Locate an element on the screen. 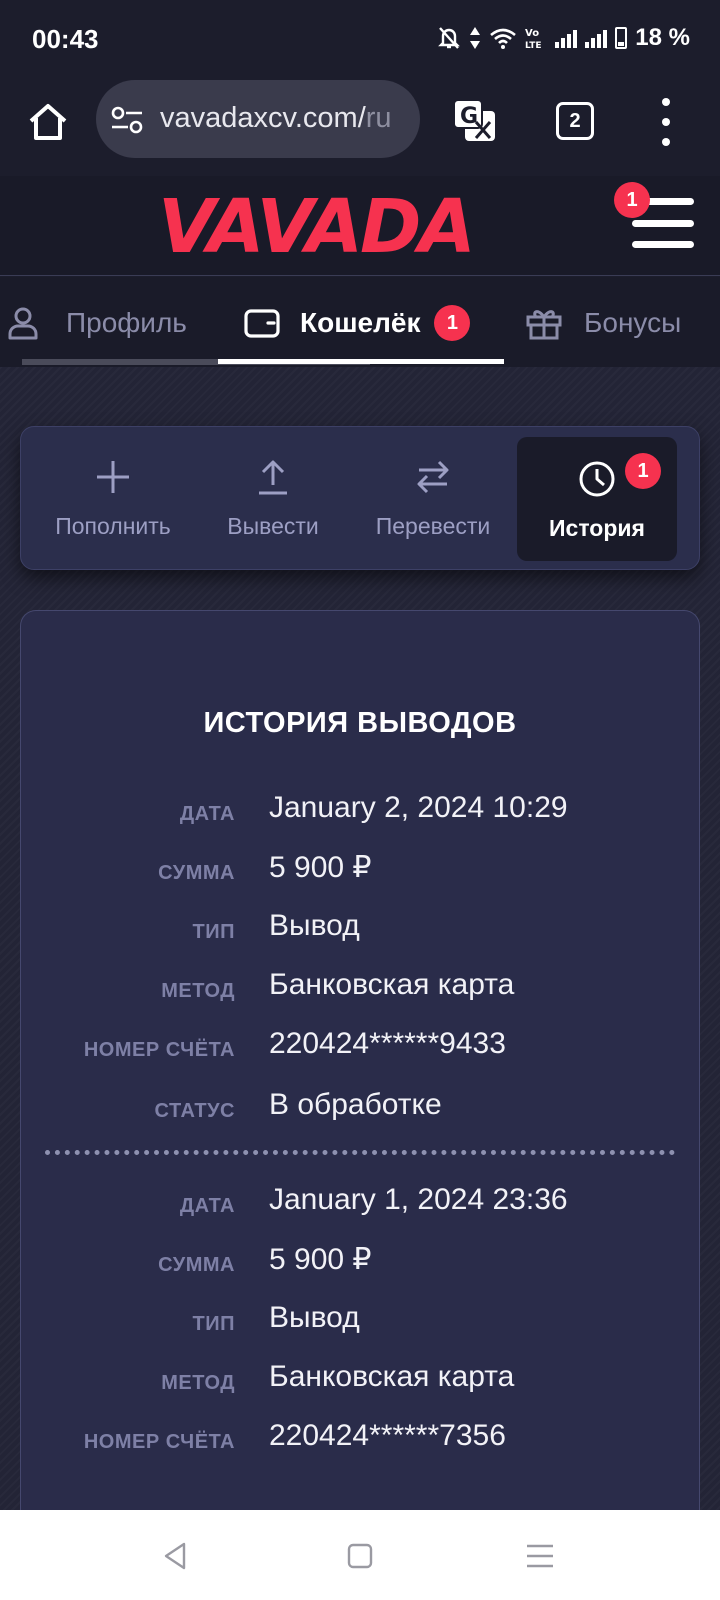  clock-icon is located at coordinates (597, 479).